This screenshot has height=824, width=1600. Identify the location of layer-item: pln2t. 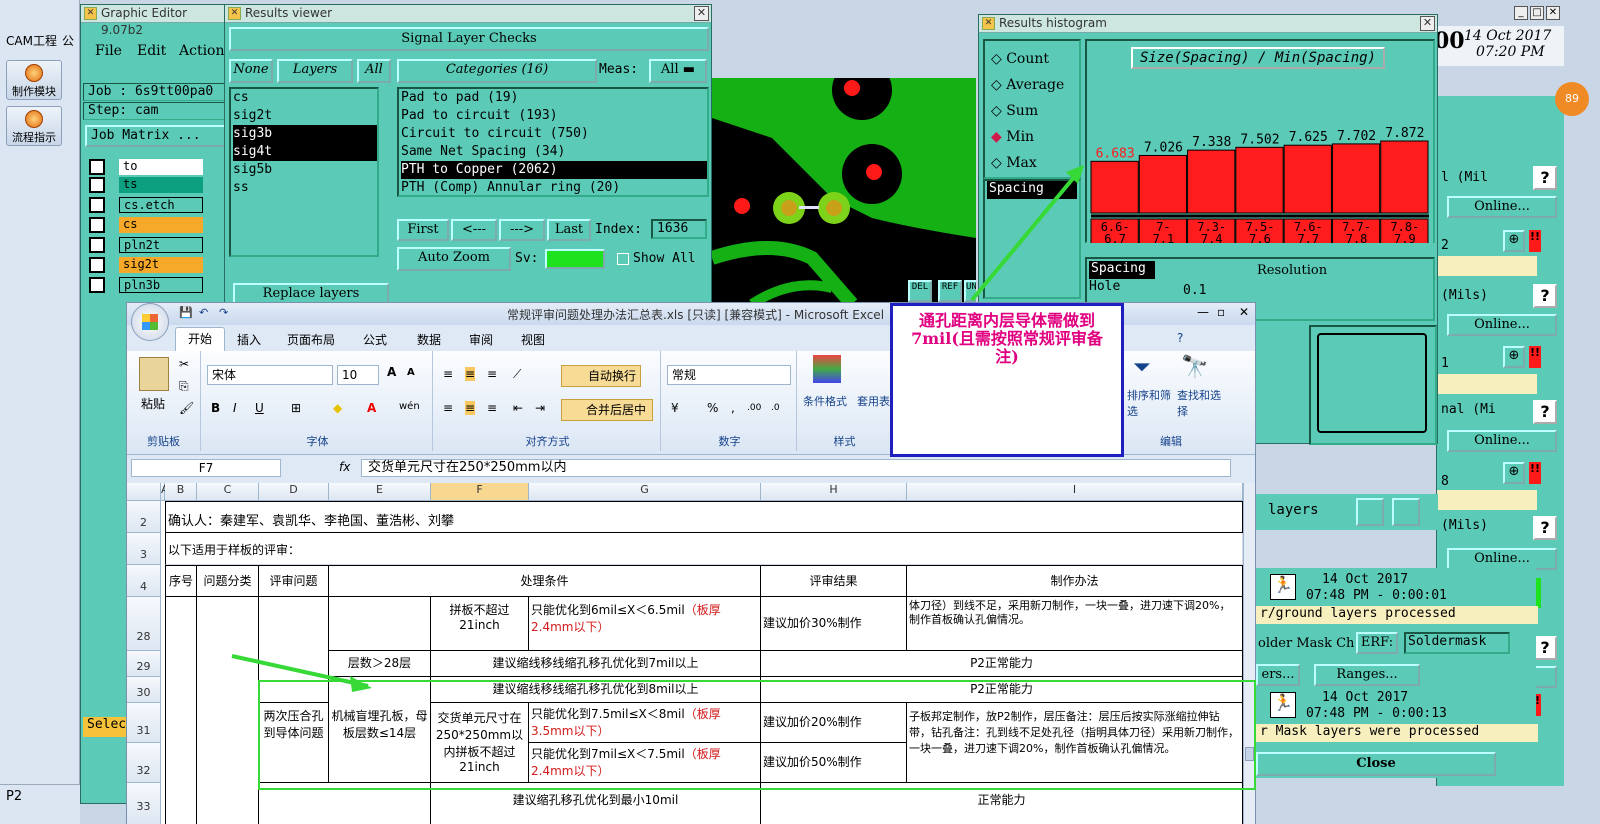
(161, 245).